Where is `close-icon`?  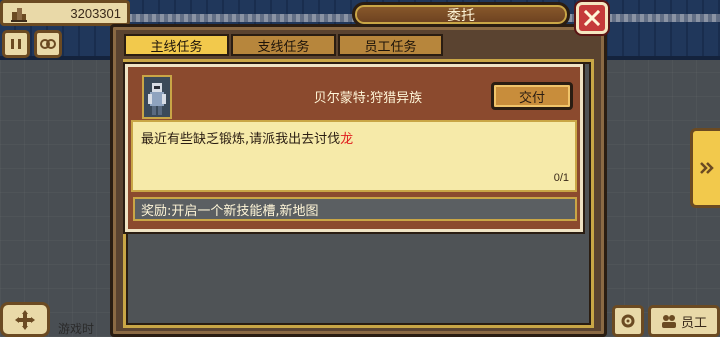
close-icon is located at coordinates (592, 18).